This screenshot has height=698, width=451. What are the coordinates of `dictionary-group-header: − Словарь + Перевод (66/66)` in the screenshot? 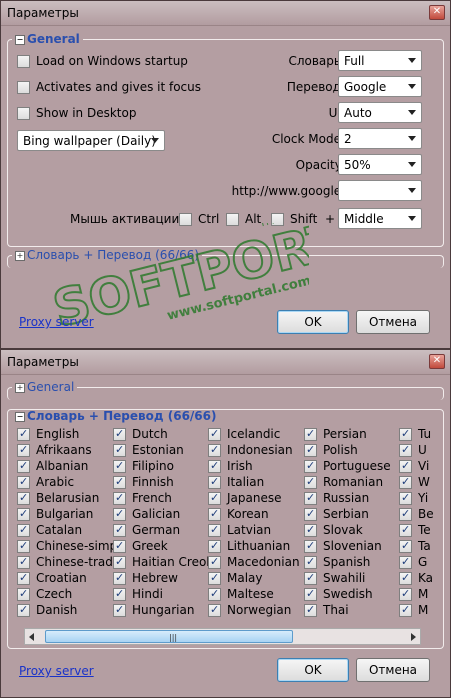 It's located at (116, 416).